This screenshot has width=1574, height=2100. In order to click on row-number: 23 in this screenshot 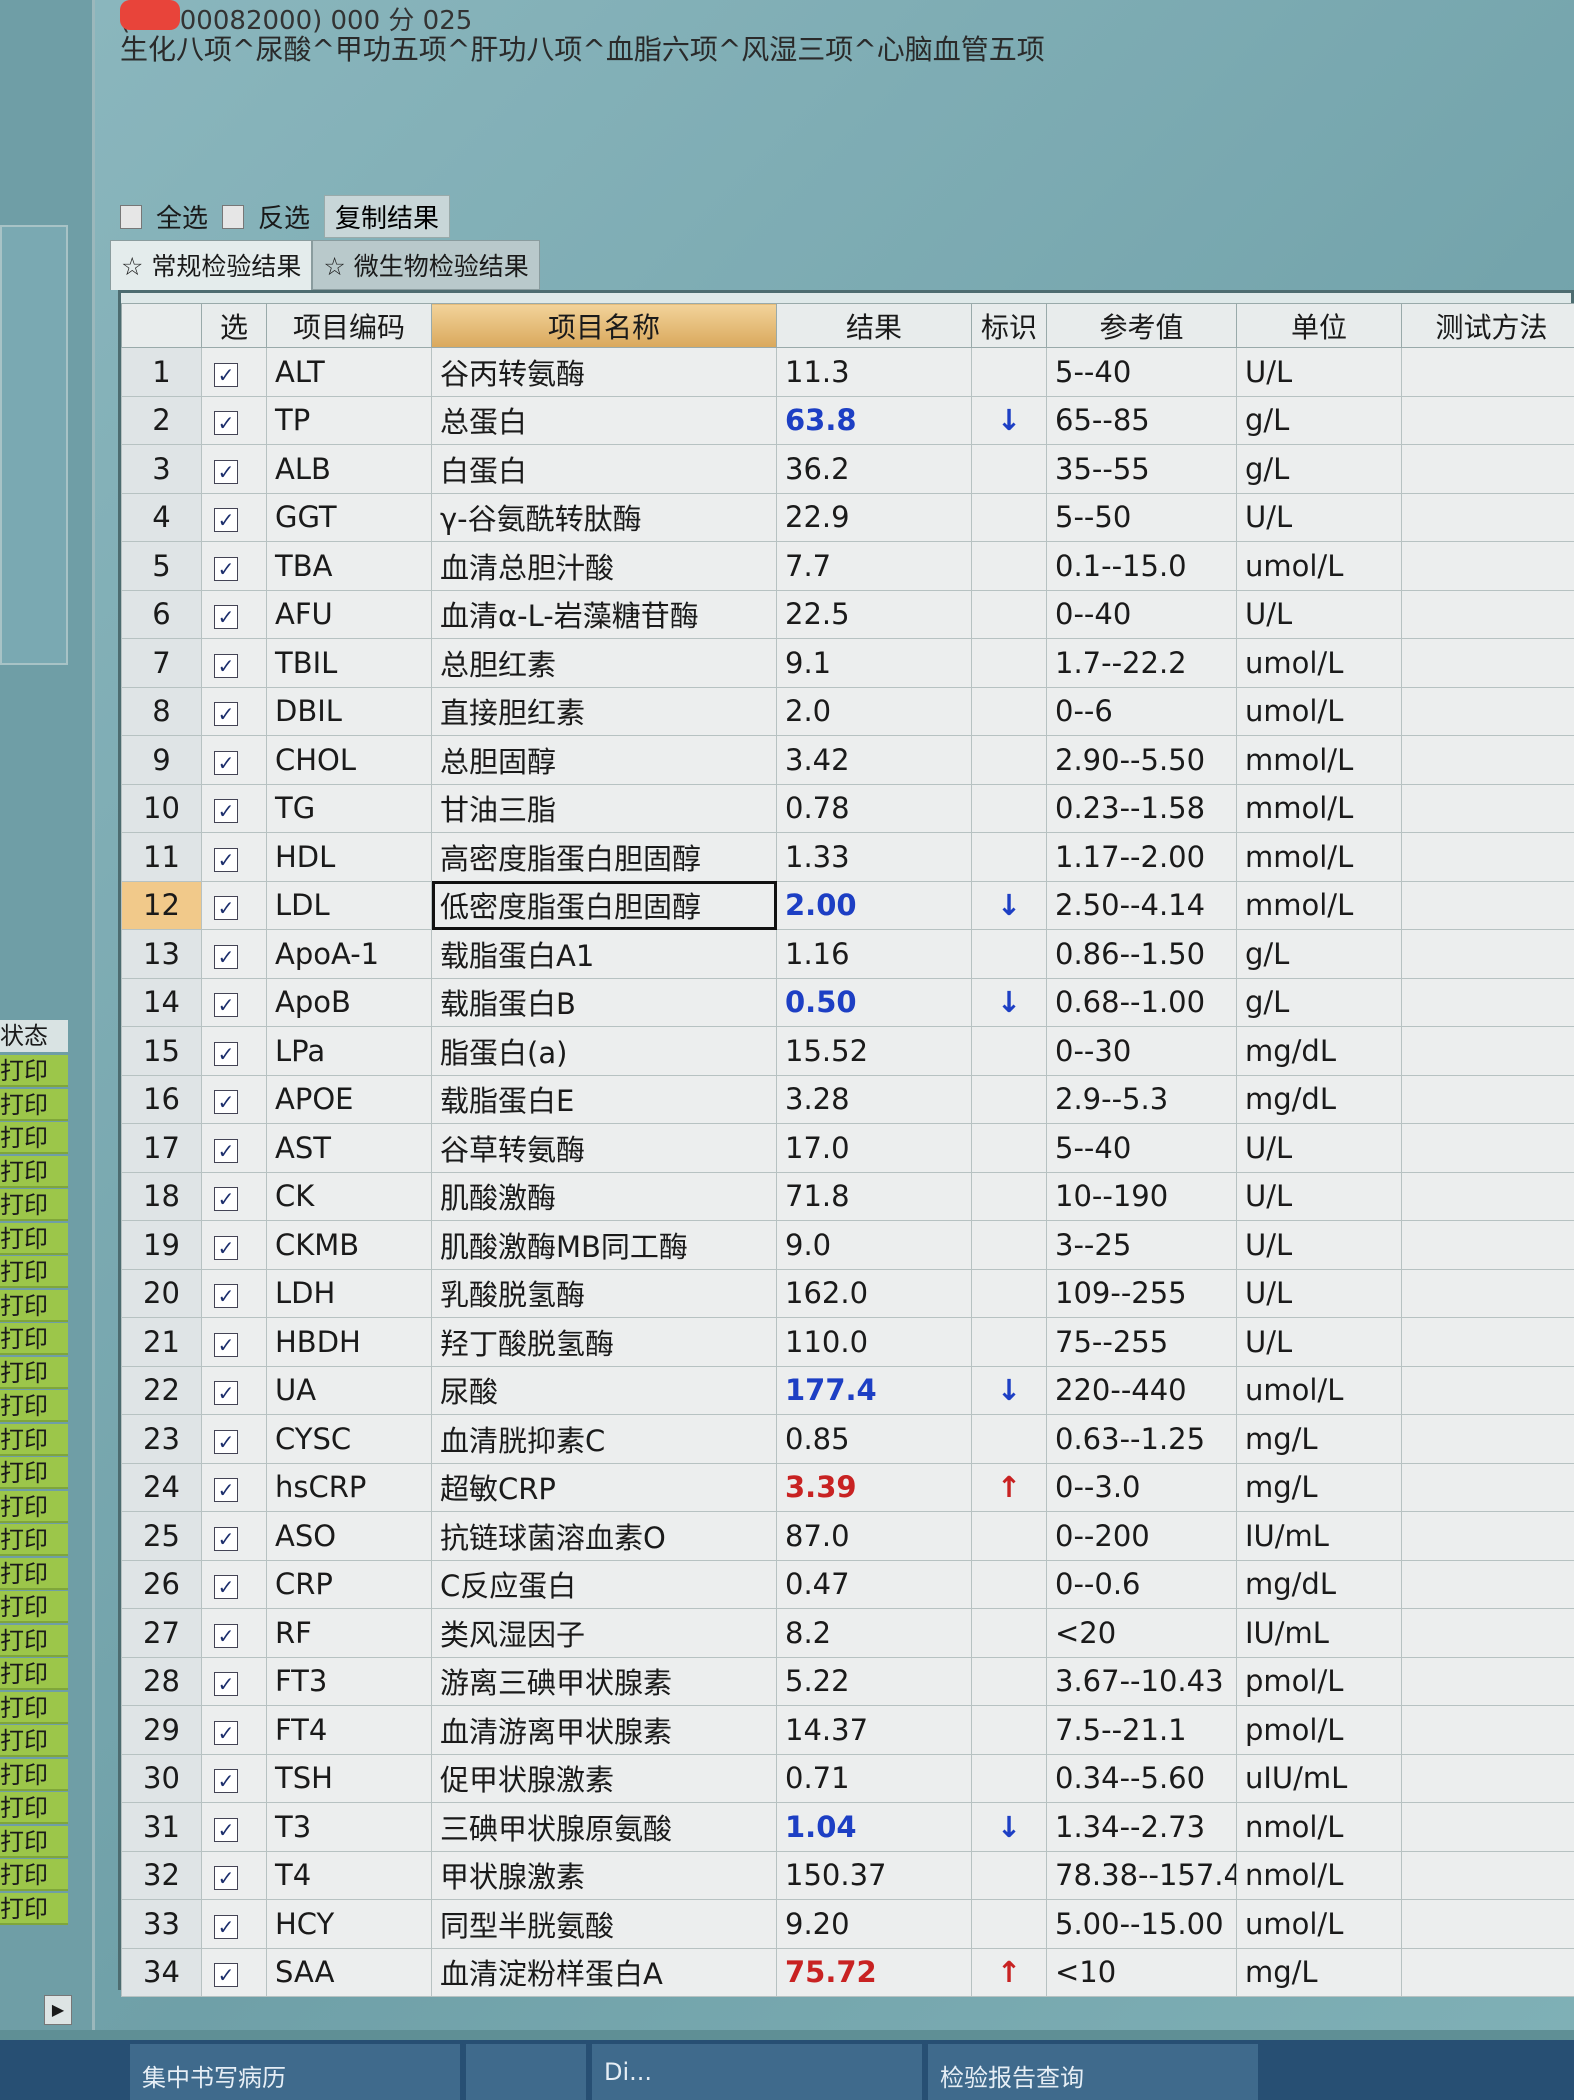, I will do `click(161, 1439)`.